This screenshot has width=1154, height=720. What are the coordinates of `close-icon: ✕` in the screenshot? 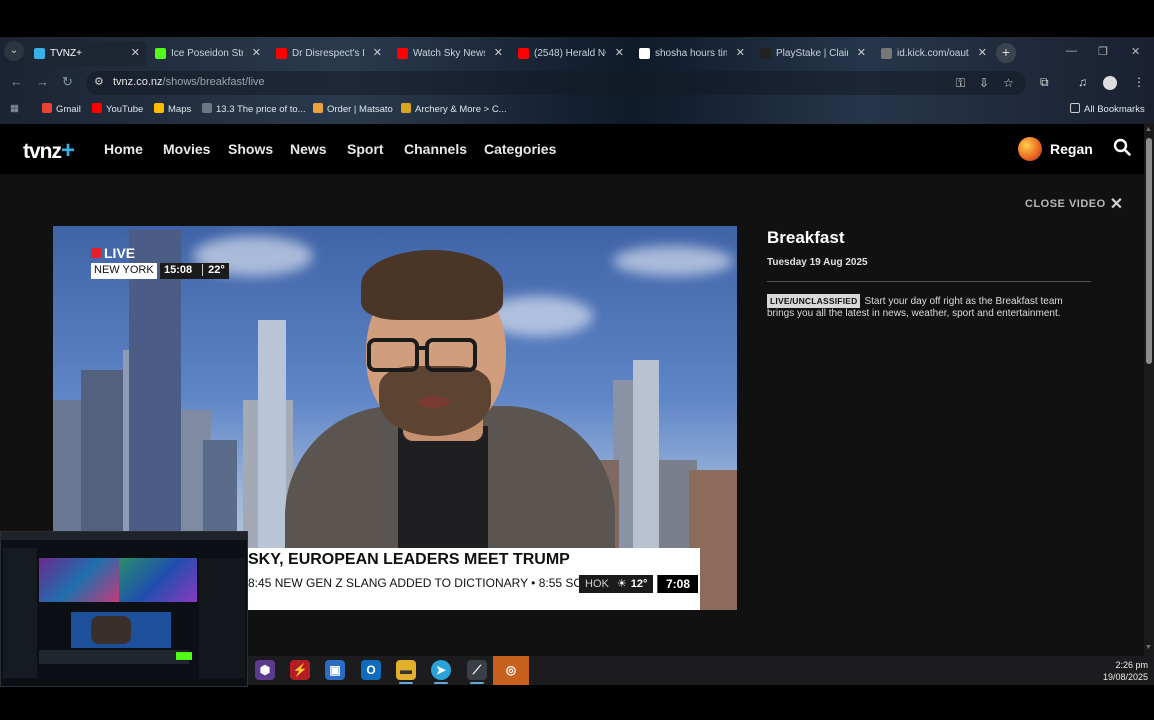 It's located at (1116, 204).